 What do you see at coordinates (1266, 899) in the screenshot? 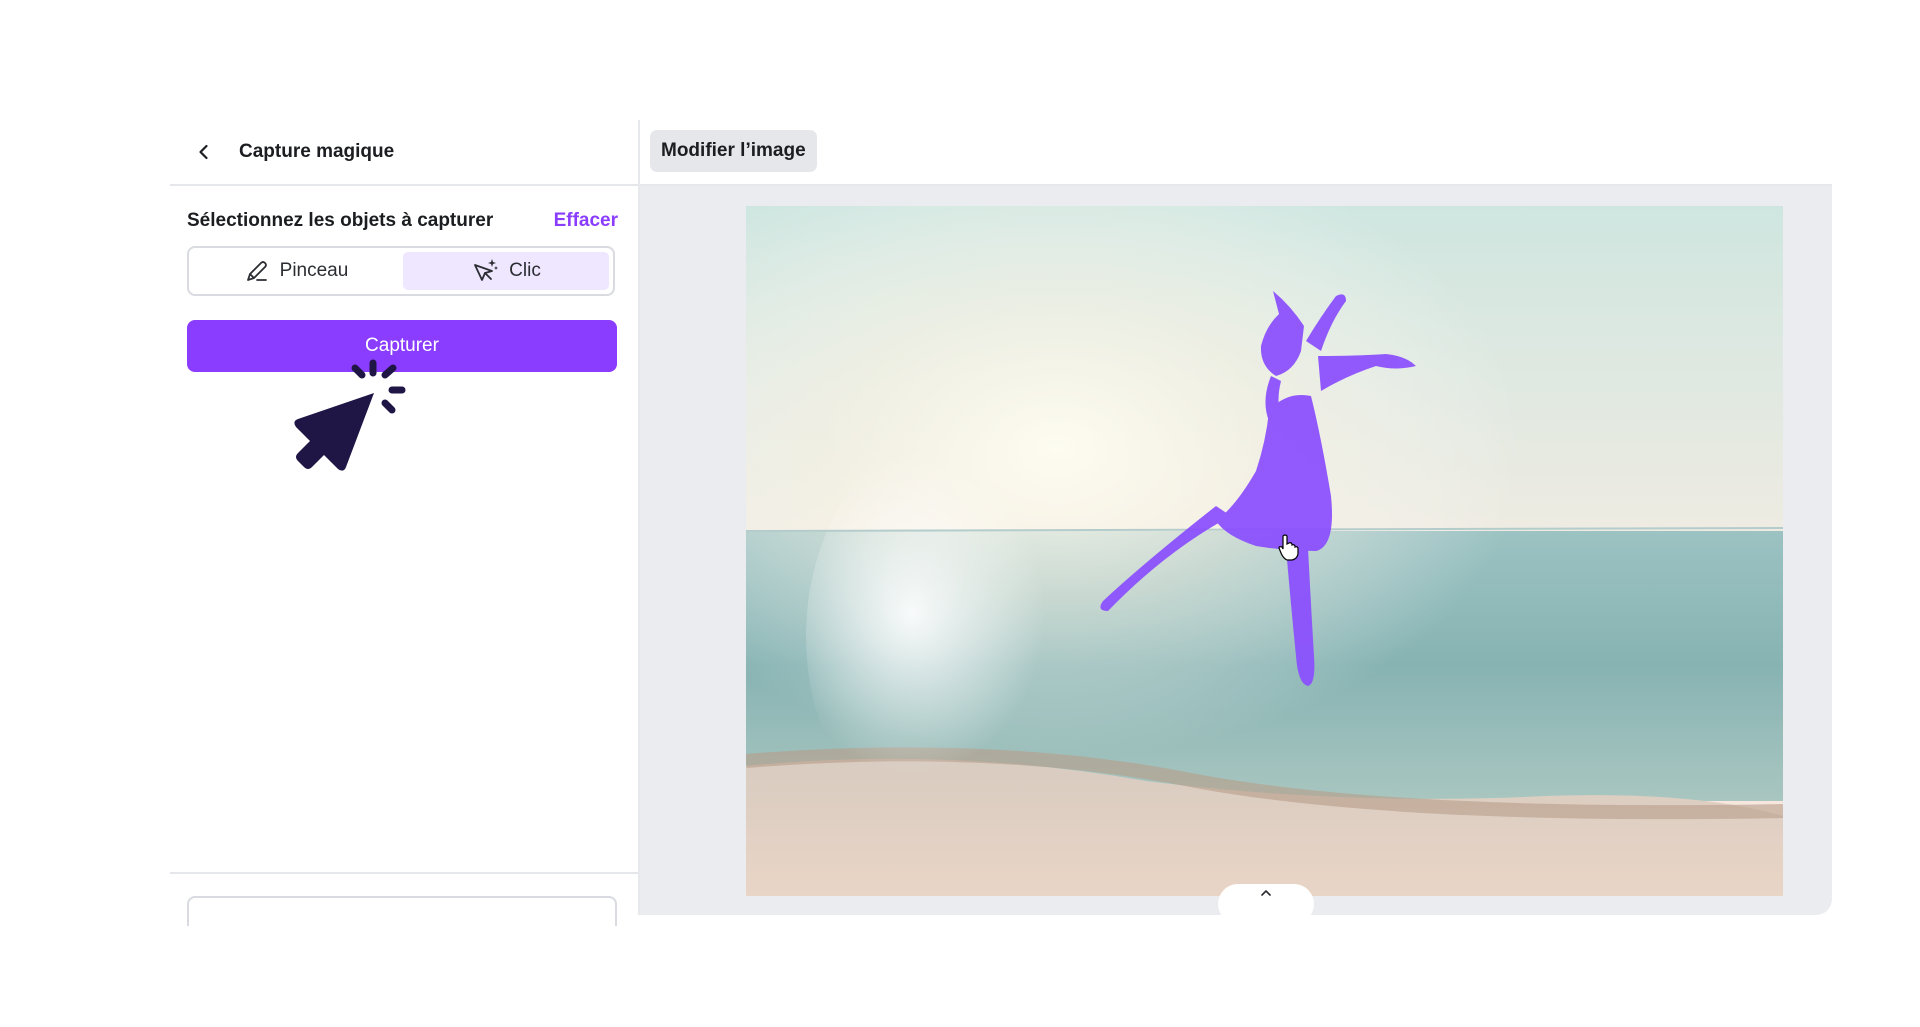
I see `collapse-handle` at bounding box center [1266, 899].